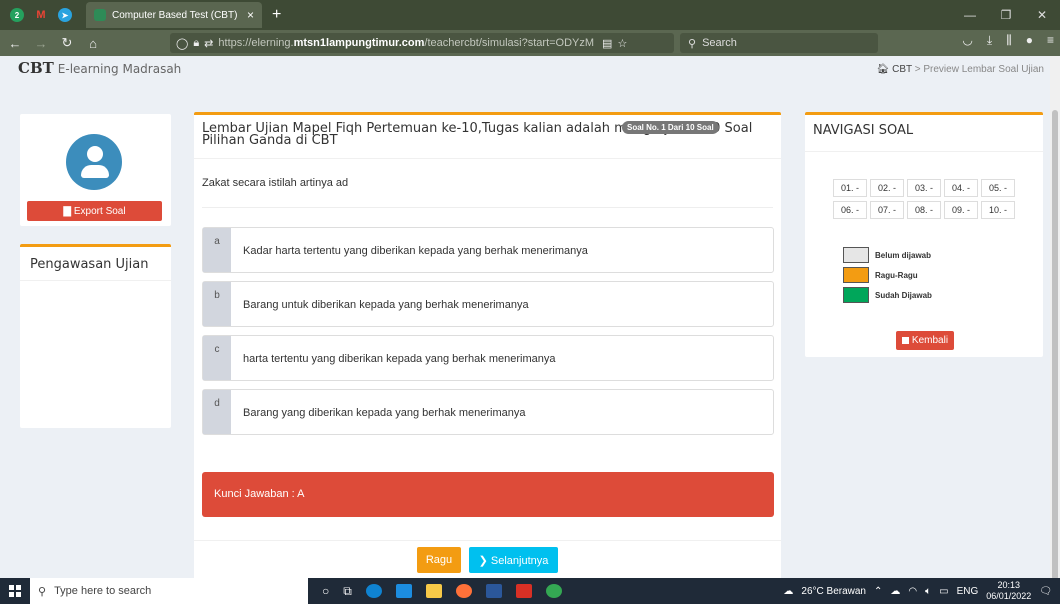  I want to click on selanjutnya-button: ❯ Selanjutnya, so click(513, 560).